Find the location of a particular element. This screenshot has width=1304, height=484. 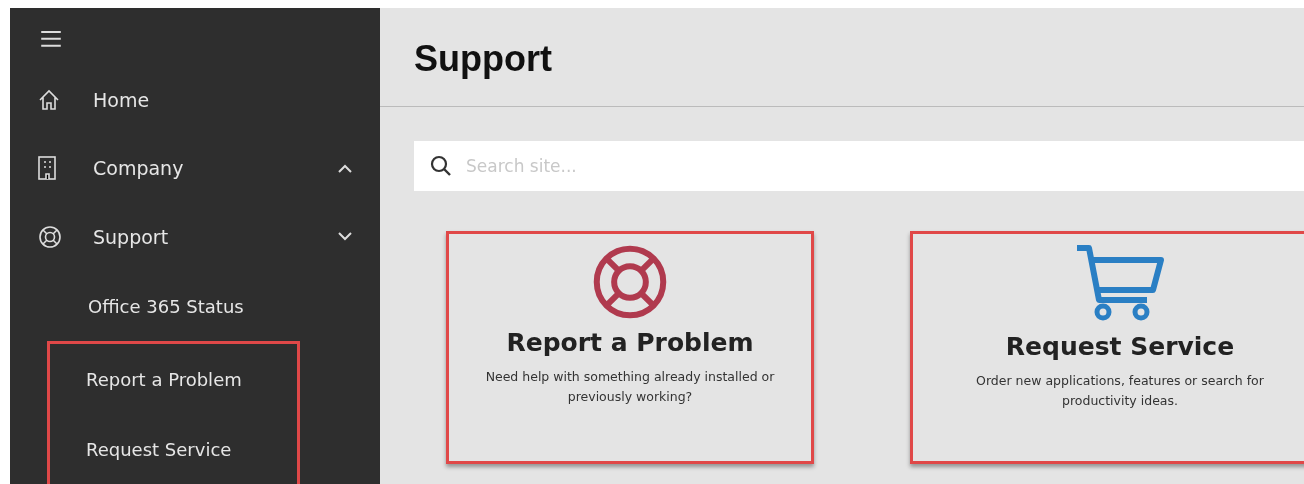

home-icon is located at coordinates (49, 99).